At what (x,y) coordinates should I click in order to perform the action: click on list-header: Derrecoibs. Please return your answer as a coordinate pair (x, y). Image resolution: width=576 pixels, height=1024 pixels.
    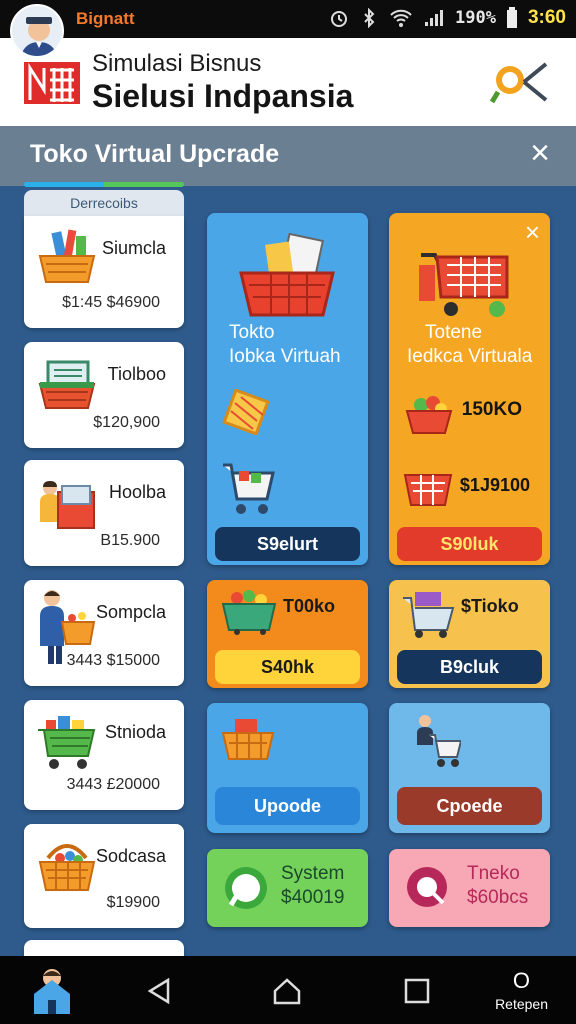
    Looking at the image, I should click on (104, 203).